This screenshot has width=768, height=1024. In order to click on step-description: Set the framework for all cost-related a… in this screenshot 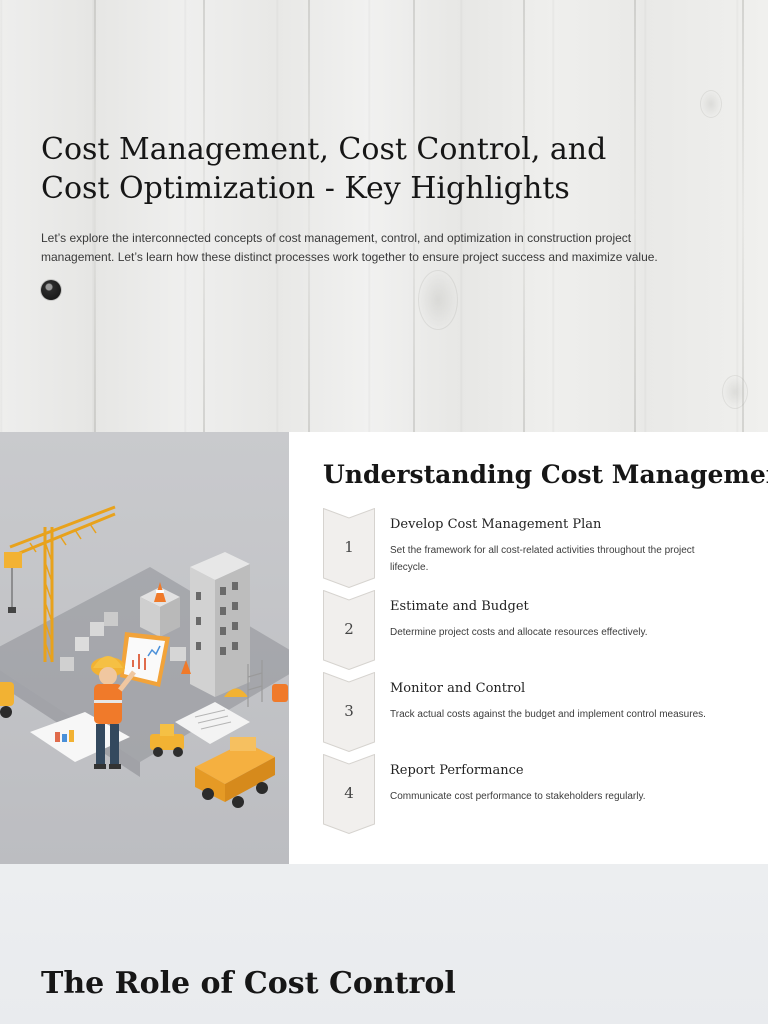, I will do `click(542, 559)`.